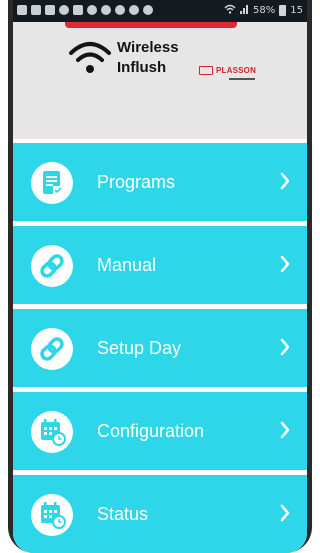 This screenshot has width=320, height=553. Describe the element at coordinates (206, 70) in the screenshot. I see `partner-logo-mark-icon` at that location.